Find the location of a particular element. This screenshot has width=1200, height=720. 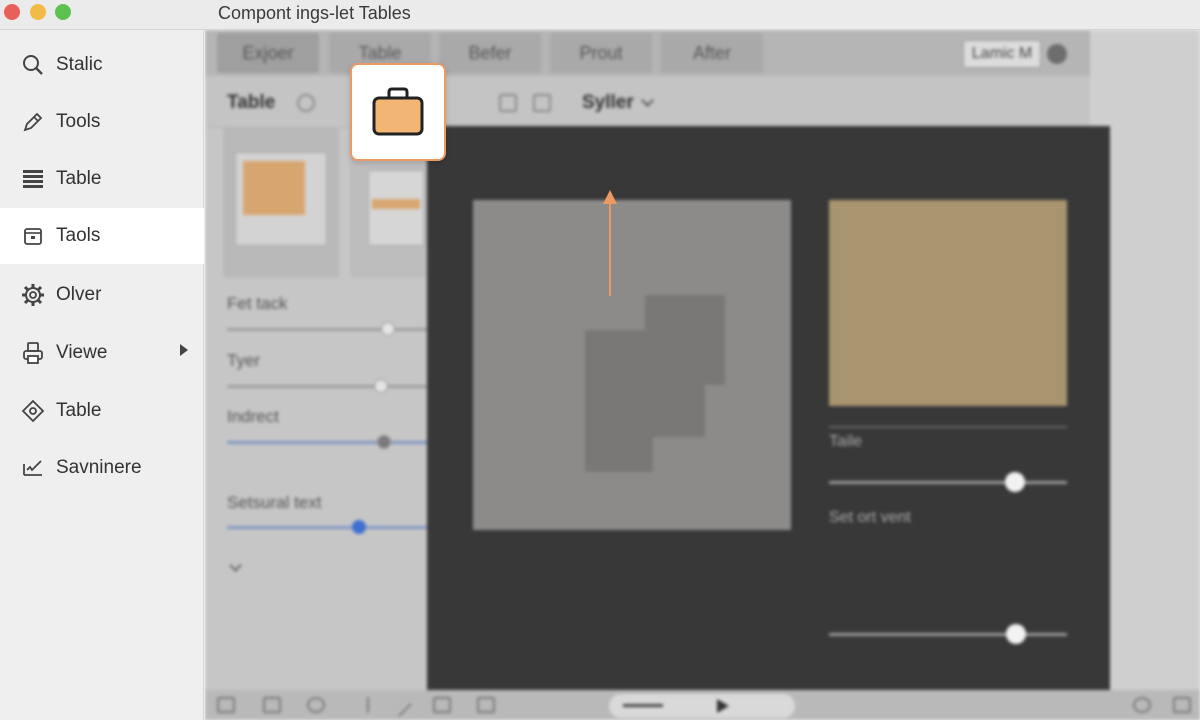

globe-icon is located at coordinates (1057, 54).